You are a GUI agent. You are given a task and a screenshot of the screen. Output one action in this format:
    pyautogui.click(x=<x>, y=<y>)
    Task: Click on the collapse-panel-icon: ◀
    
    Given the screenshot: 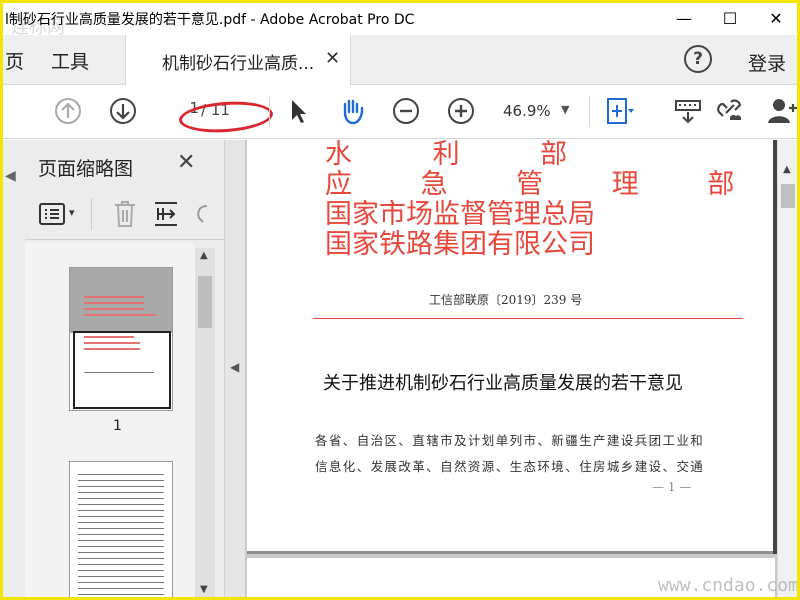 What is the action you would take?
    pyautogui.click(x=234, y=367)
    